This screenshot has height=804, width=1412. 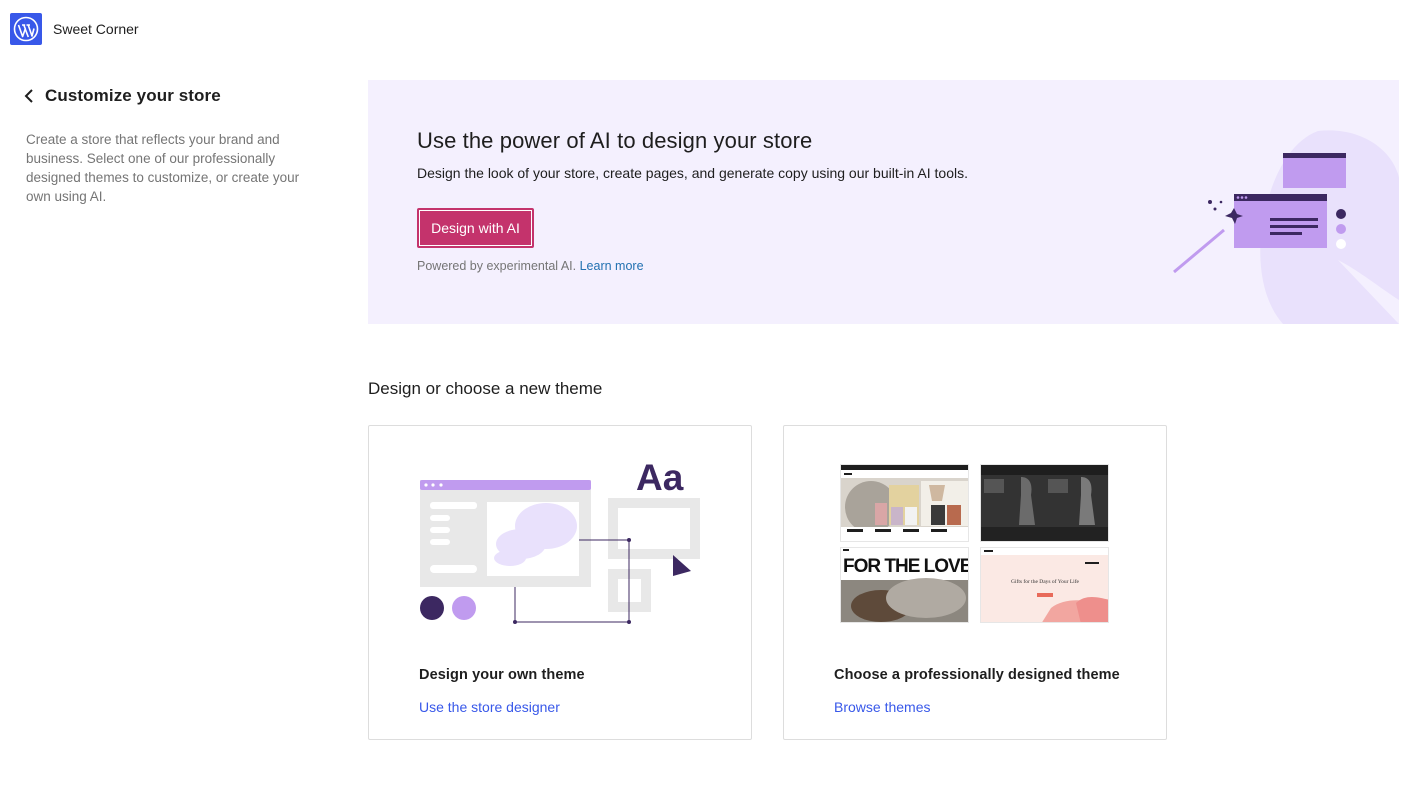 What do you see at coordinates (906, 566) in the screenshot?
I see `thumbnail-headline: FOR THE LOVE OF B` at bounding box center [906, 566].